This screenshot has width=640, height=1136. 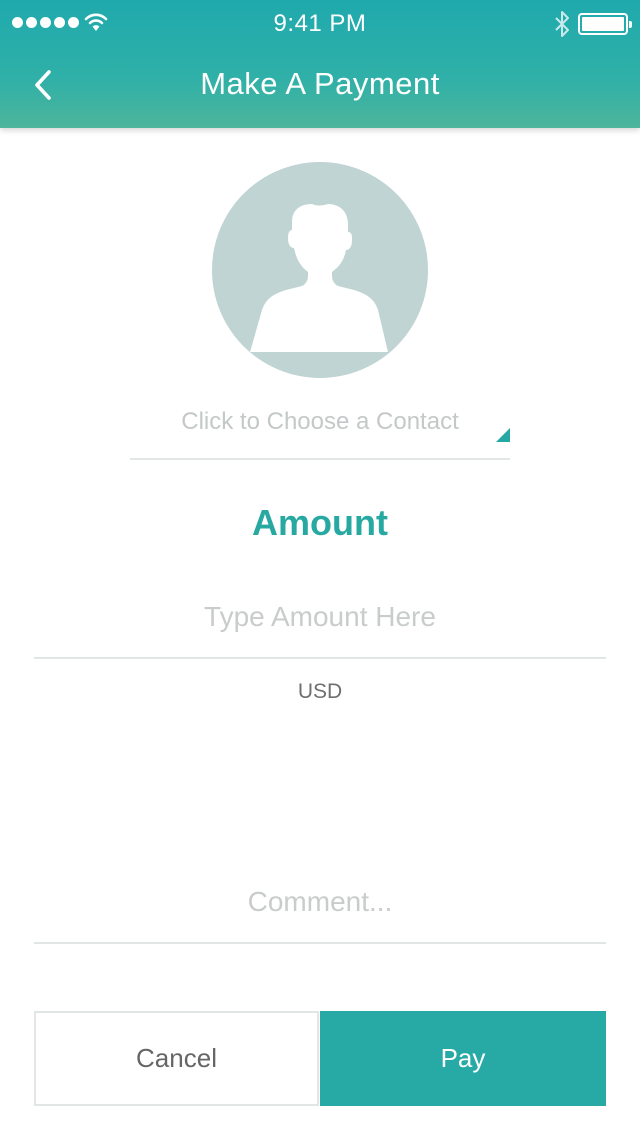 I want to click on battery-level, so click(x=603, y=24).